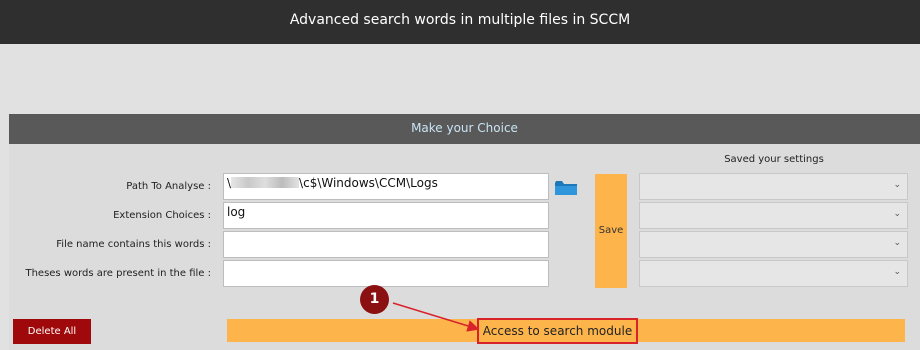  Describe the element at coordinates (162, 215) in the screenshot. I see `extension-label: Extension Choices :` at that location.